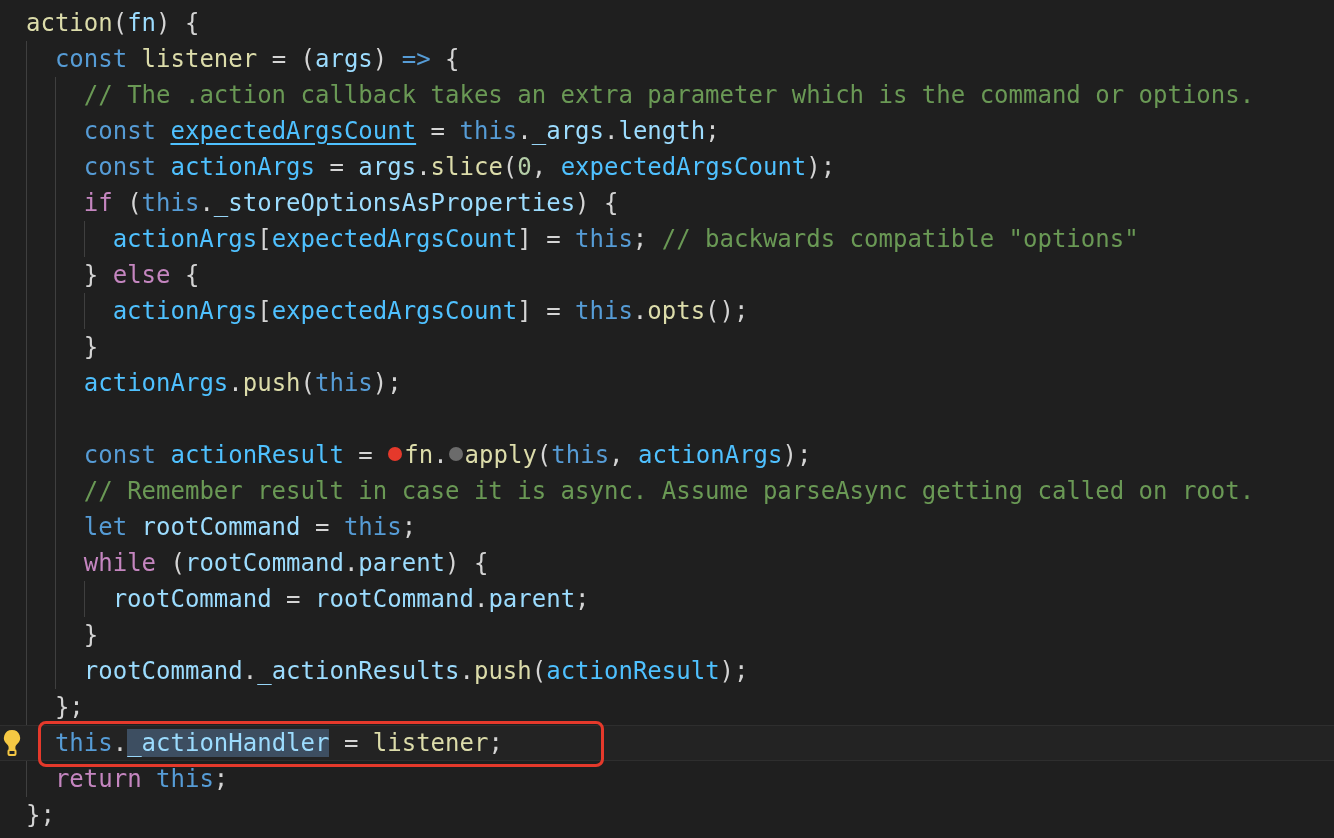  I want to click on selected-text: _actionHandler, so click(228, 743).